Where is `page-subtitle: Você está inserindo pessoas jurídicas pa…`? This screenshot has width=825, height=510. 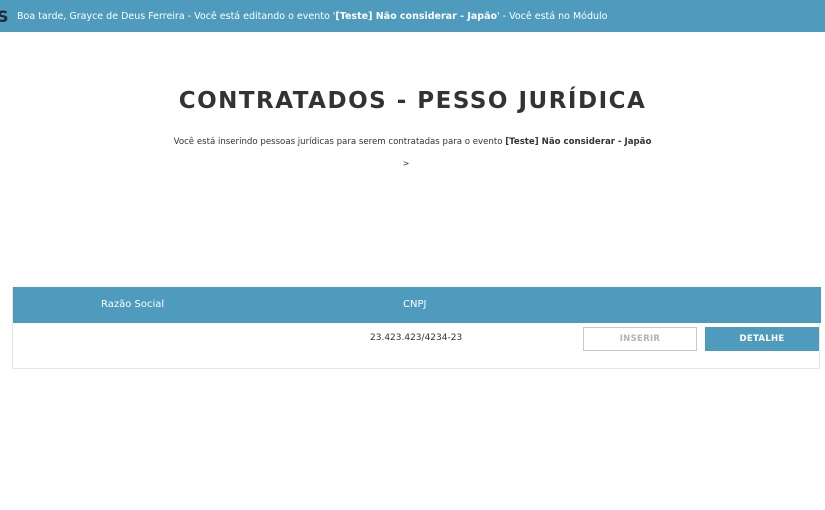 page-subtitle: Você está inserindo pessoas jurídicas pa… is located at coordinates (412, 142).